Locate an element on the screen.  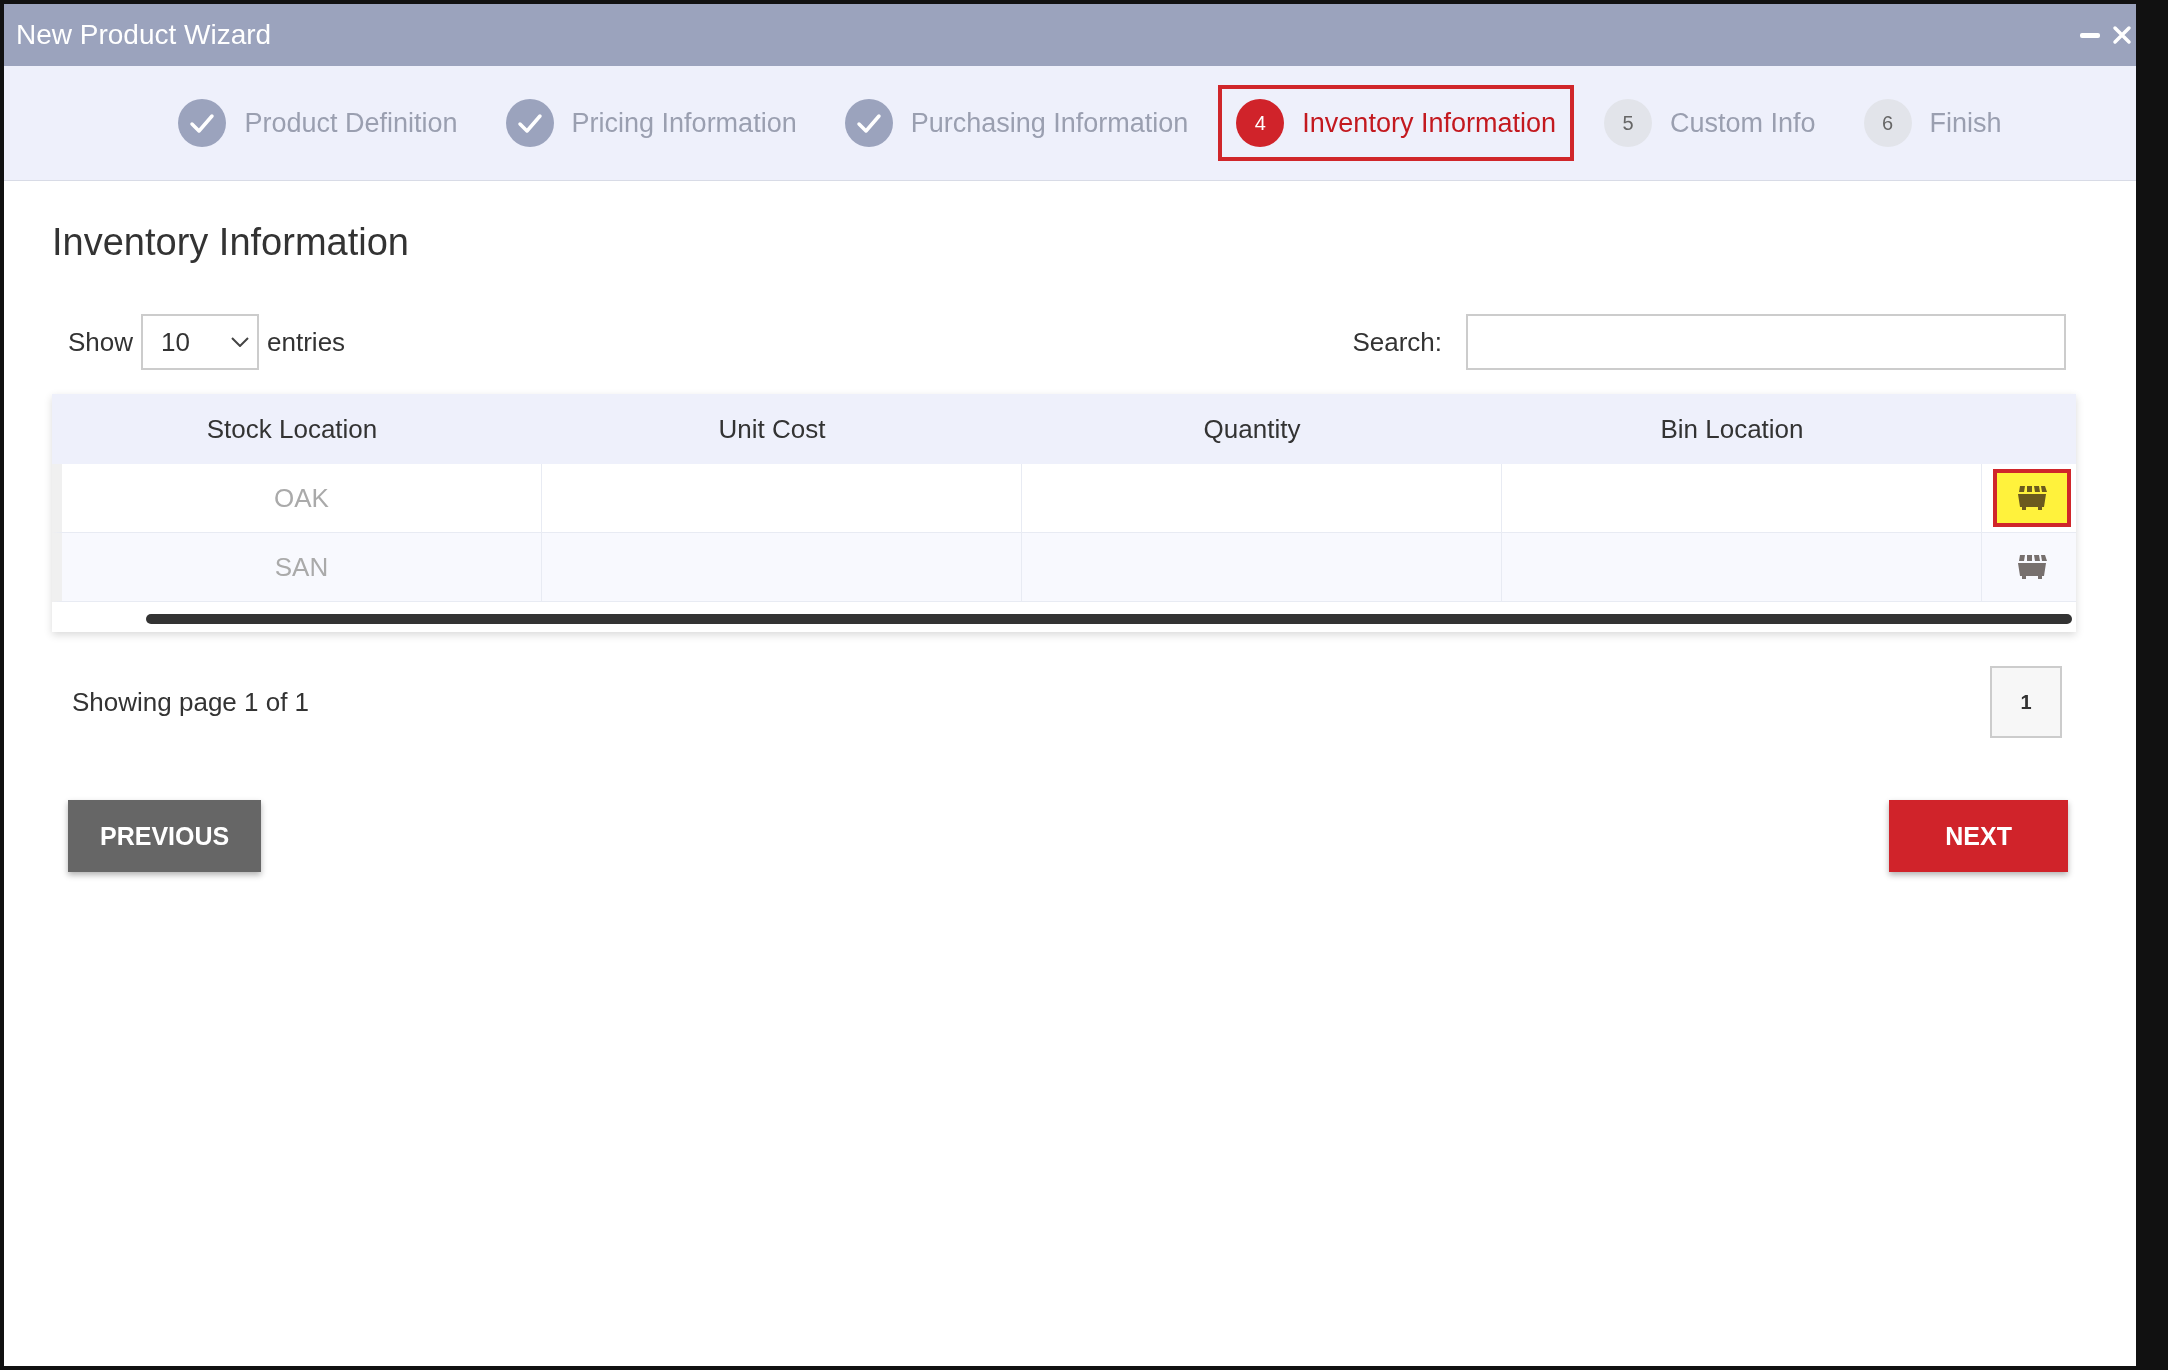
horizontal-scrollbar is located at coordinates (1109, 619).